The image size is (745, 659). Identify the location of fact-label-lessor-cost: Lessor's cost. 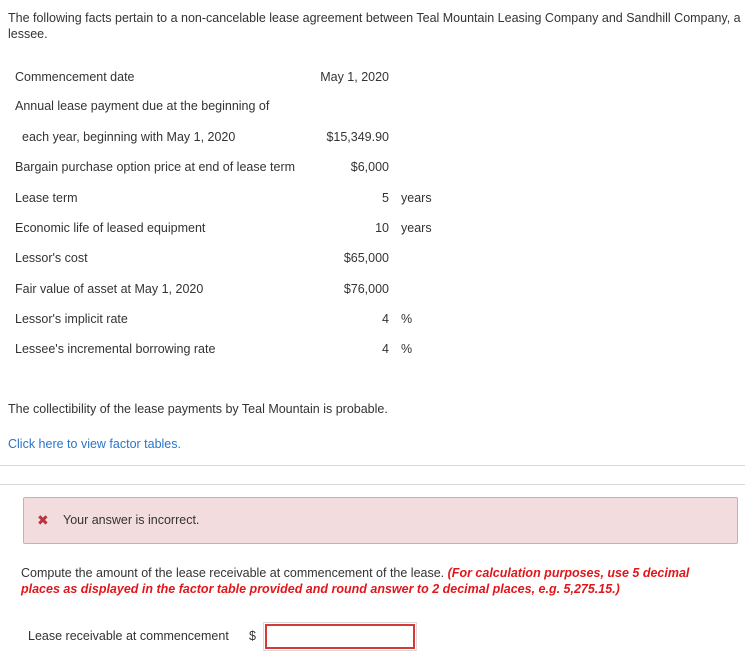
(51, 258).